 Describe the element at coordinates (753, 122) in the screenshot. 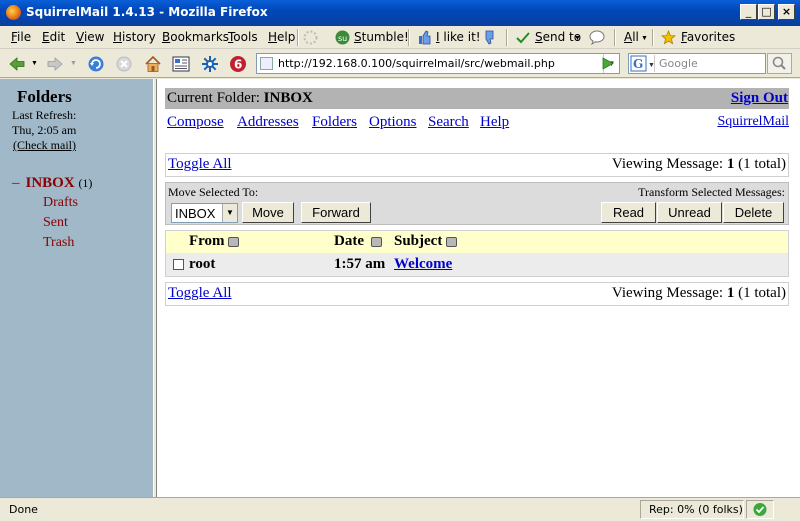

I see `squirrelmail-link: SquirrelMail` at that location.